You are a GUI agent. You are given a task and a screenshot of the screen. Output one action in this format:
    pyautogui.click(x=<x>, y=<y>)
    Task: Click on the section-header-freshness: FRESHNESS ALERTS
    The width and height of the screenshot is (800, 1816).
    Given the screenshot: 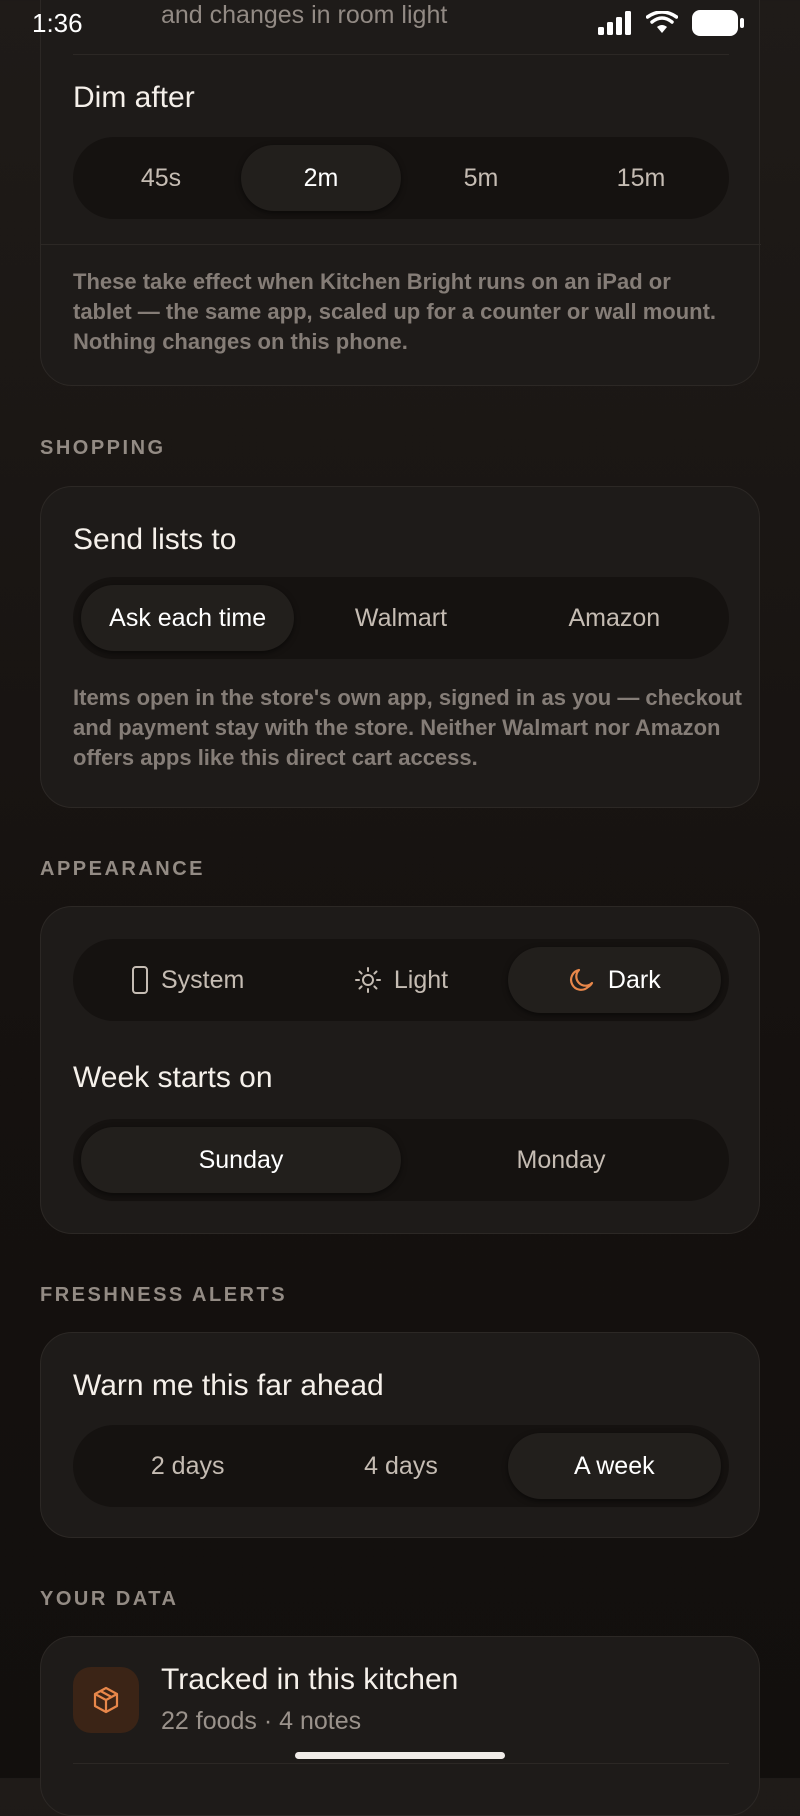 What is the action you would take?
    pyautogui.click(x=164, y=1295)
    